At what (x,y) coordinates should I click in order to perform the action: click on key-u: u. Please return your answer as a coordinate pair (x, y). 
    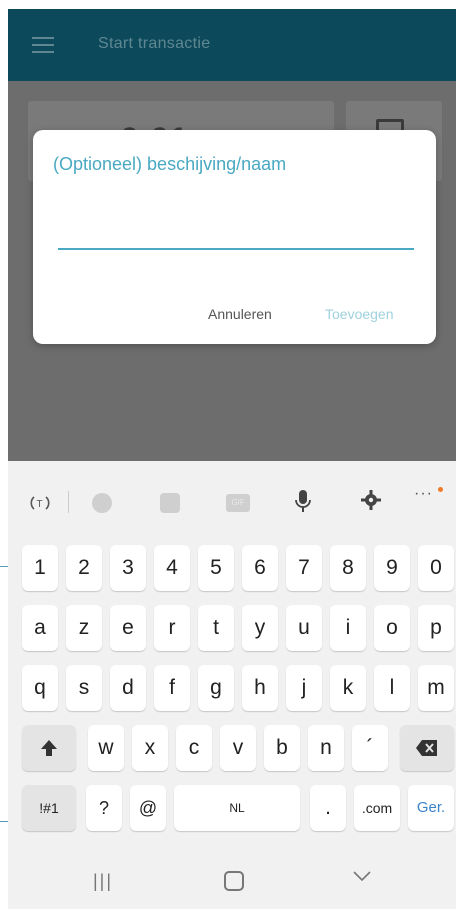
    Looking at the image, I should click on (304, 628).